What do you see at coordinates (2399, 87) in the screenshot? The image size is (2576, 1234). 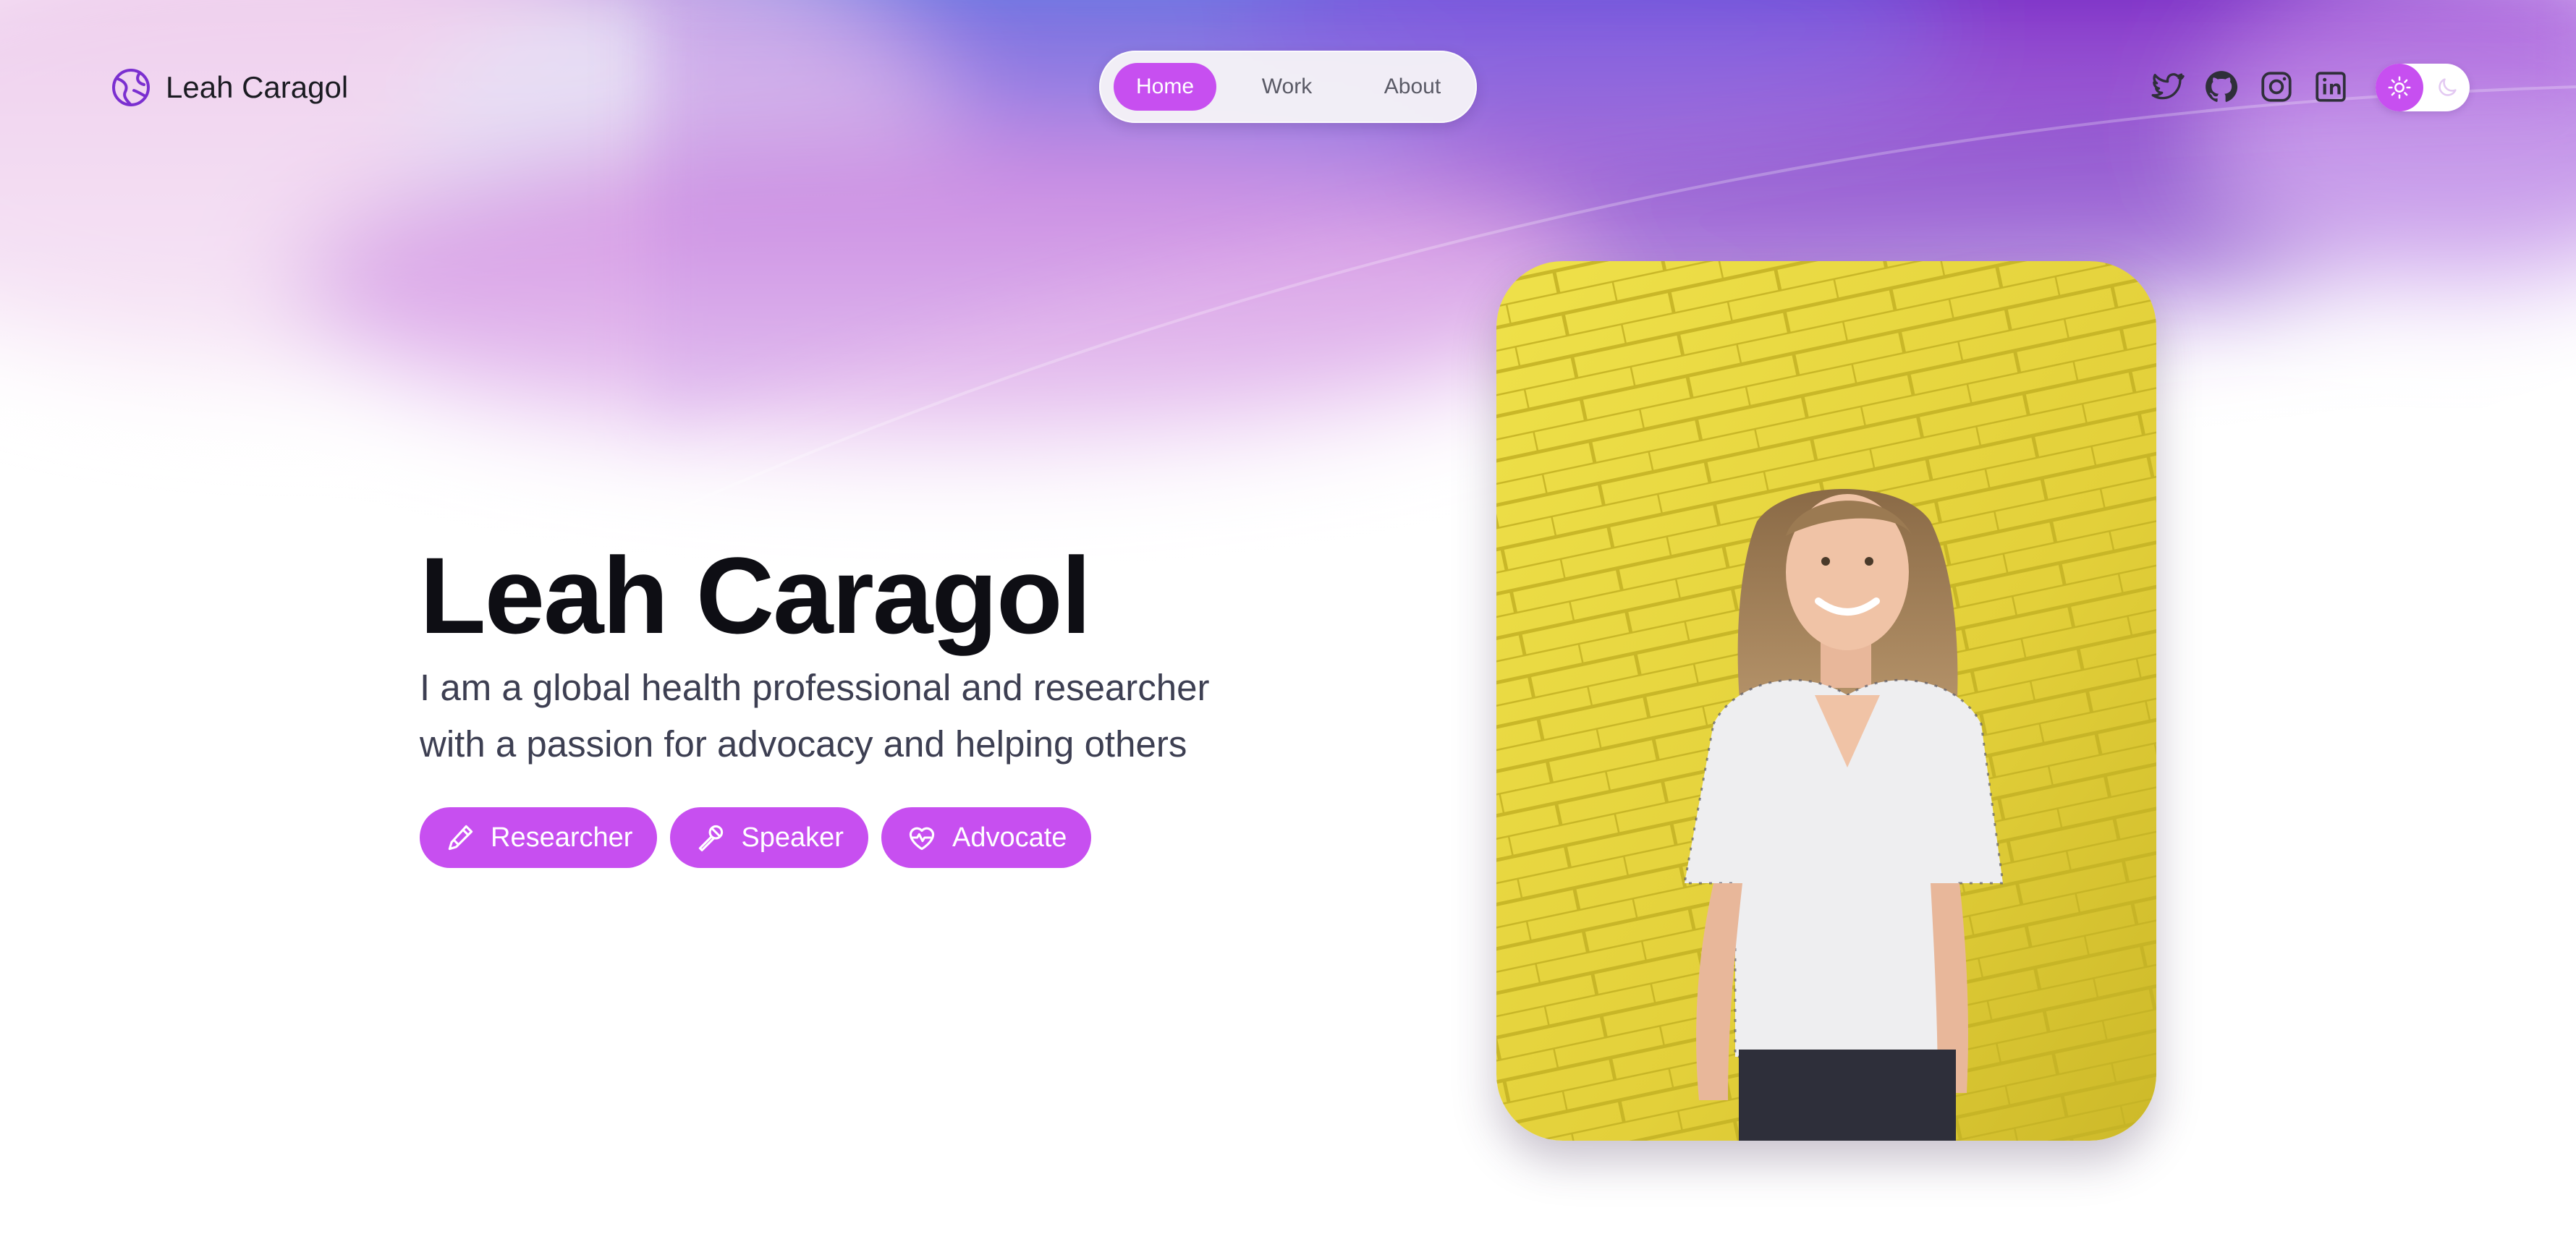 I see `sun-icon` at bounding box center [2399, 87].